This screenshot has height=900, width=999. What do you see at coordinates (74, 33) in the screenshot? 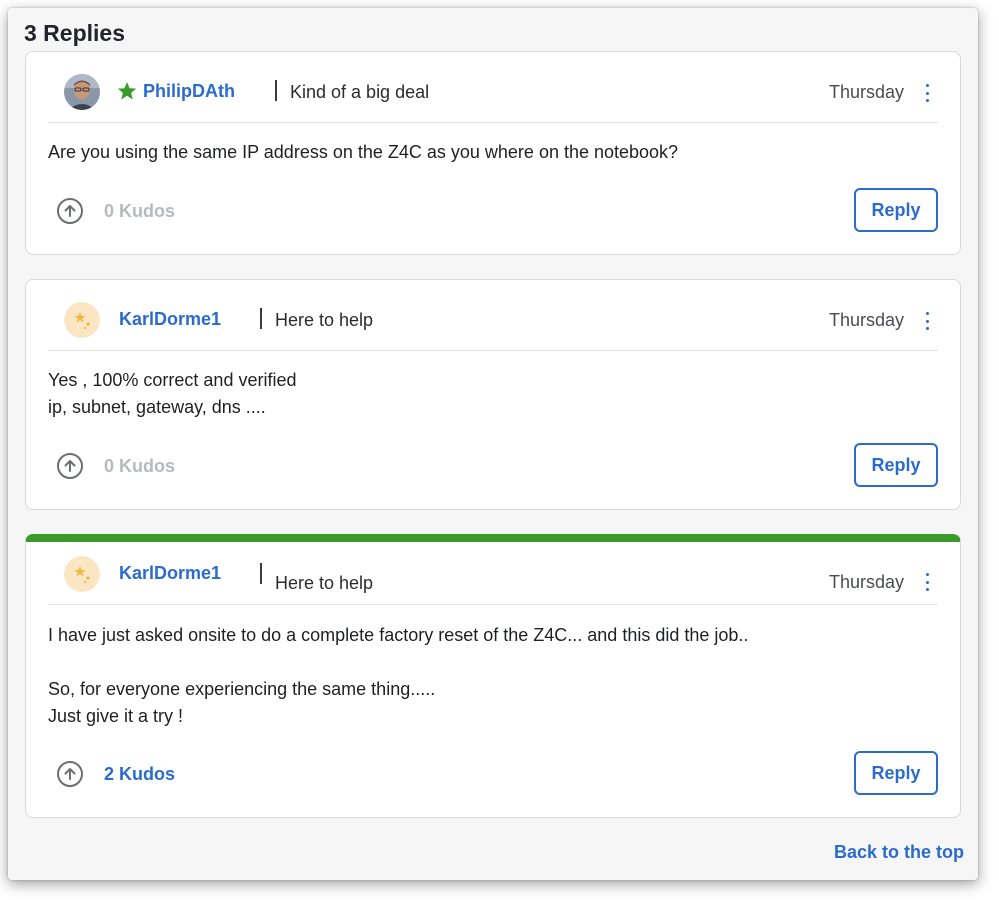
I see `replies-heading: 3 Replies` at bounding box center [74, 33].